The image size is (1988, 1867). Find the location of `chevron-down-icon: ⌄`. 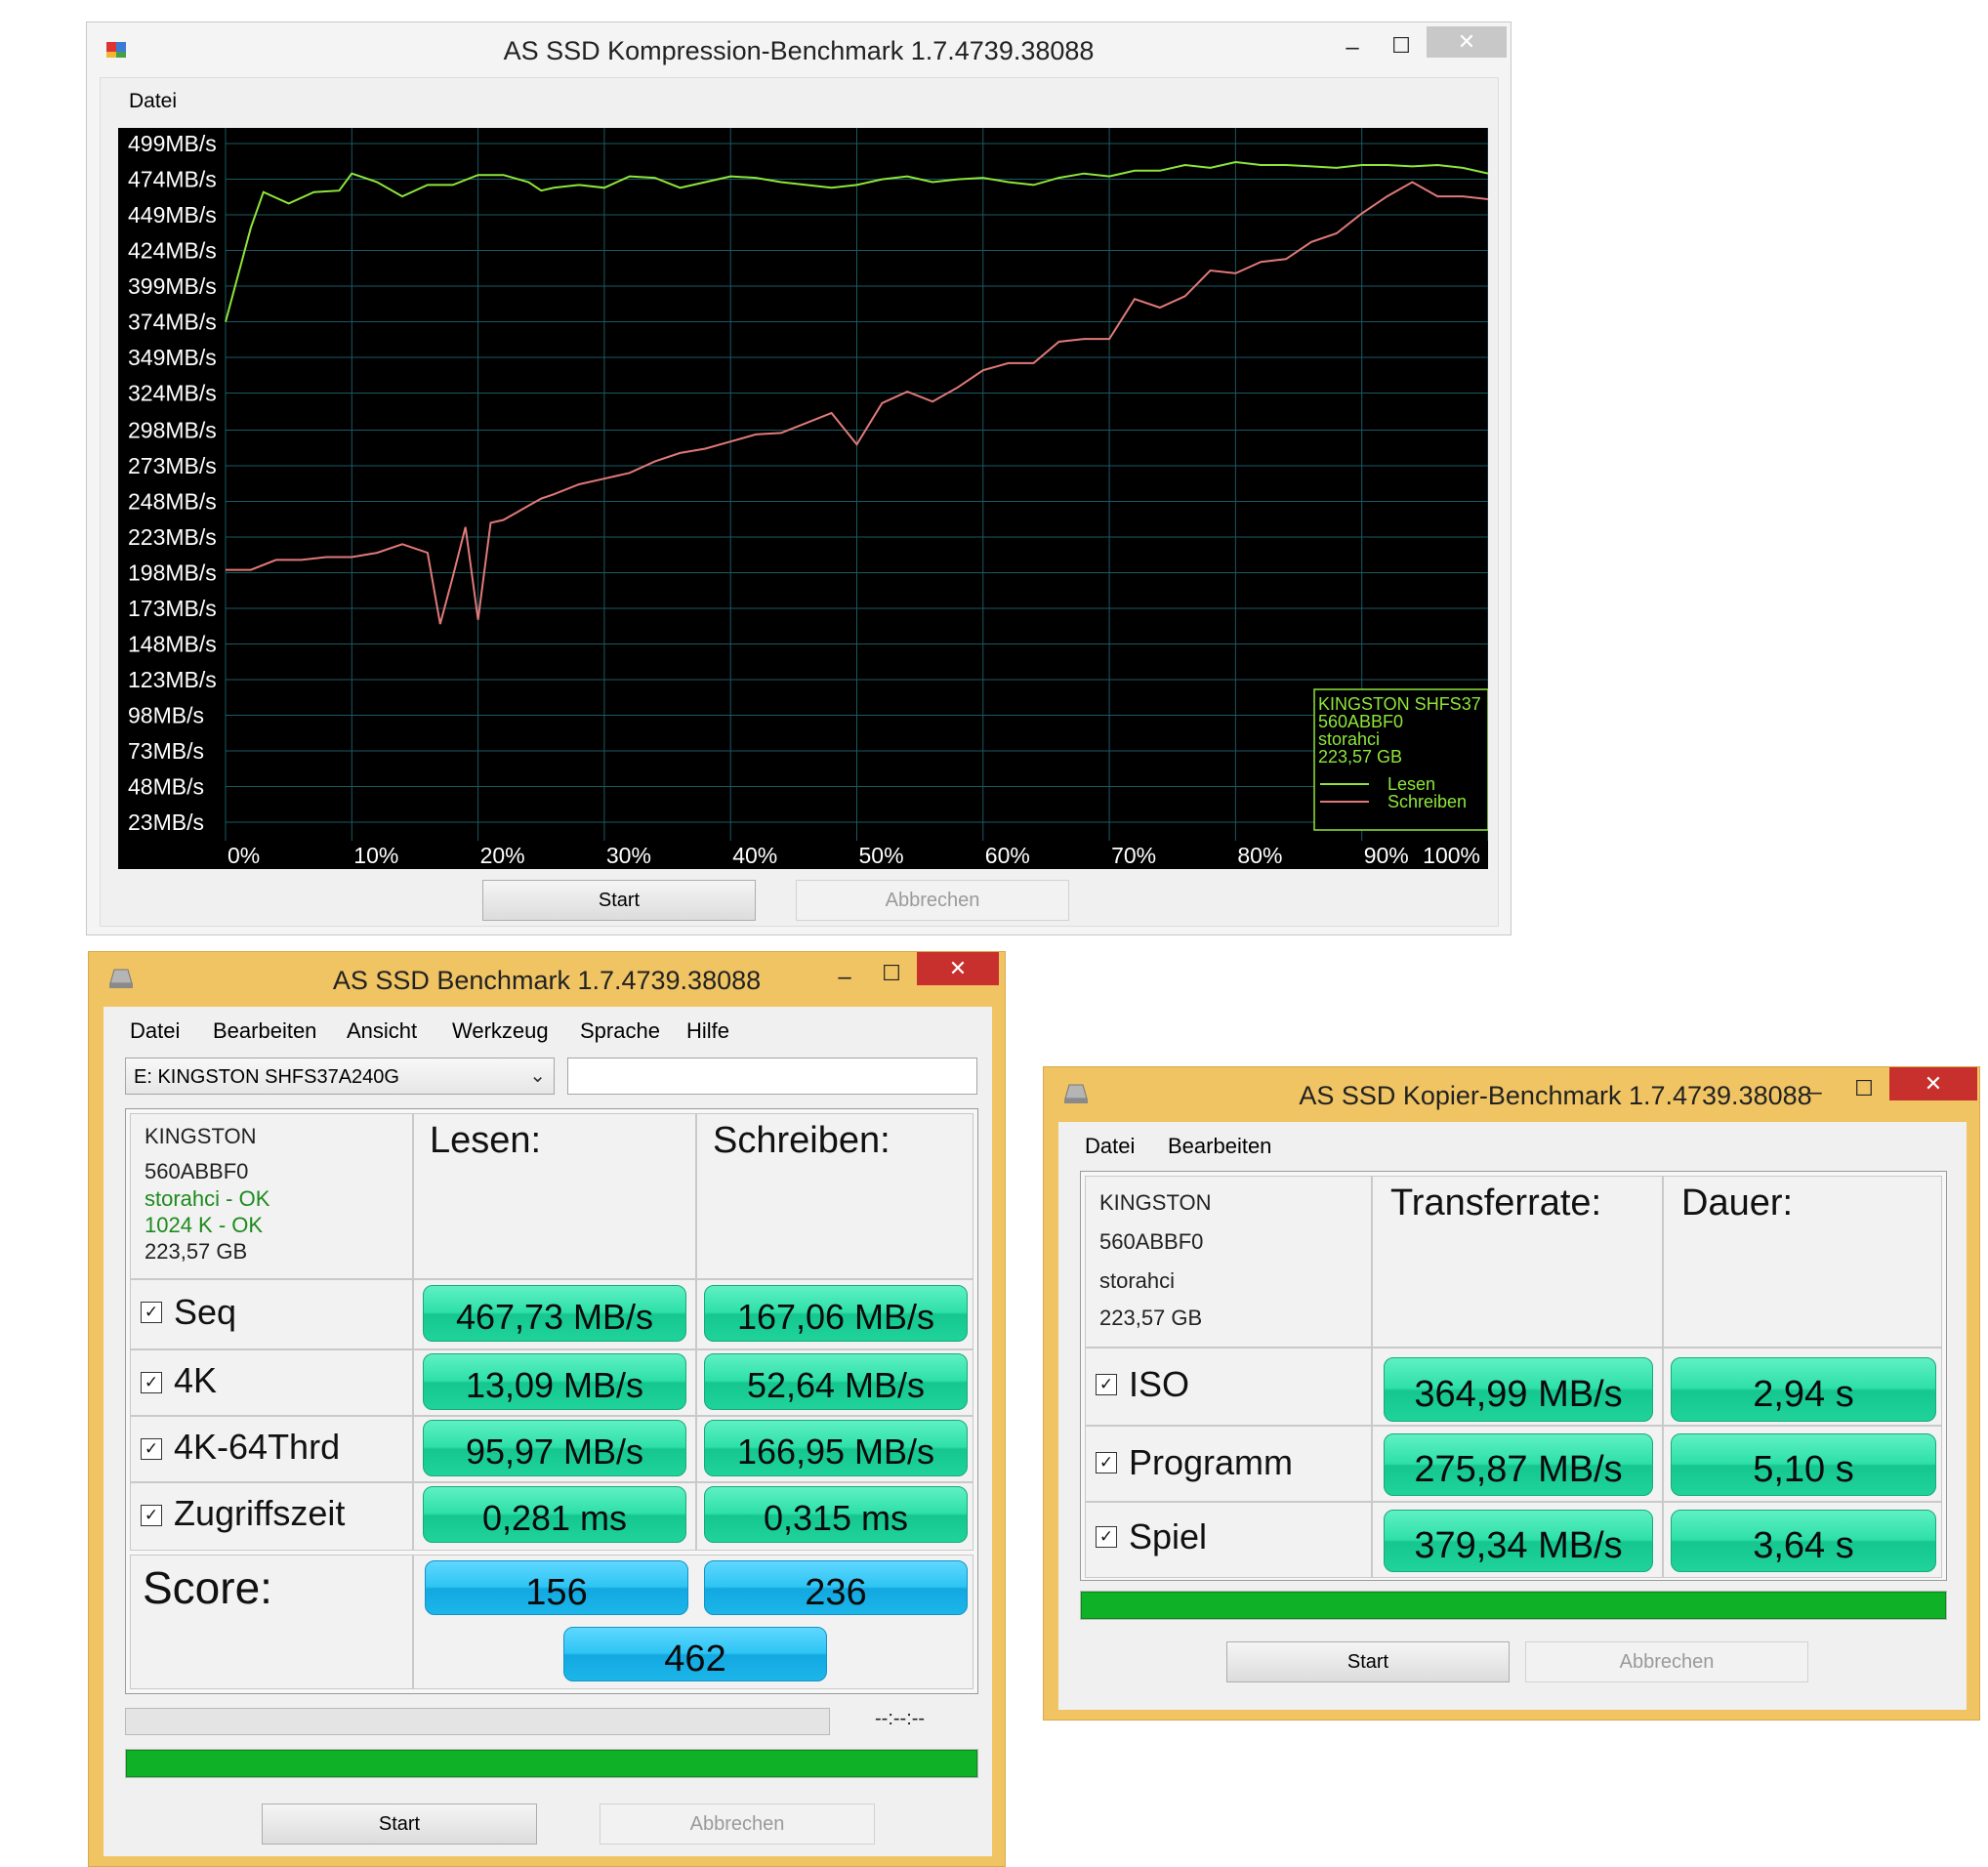

chevron-down-icon: ⌄ is located at coordinates (537, 1076).